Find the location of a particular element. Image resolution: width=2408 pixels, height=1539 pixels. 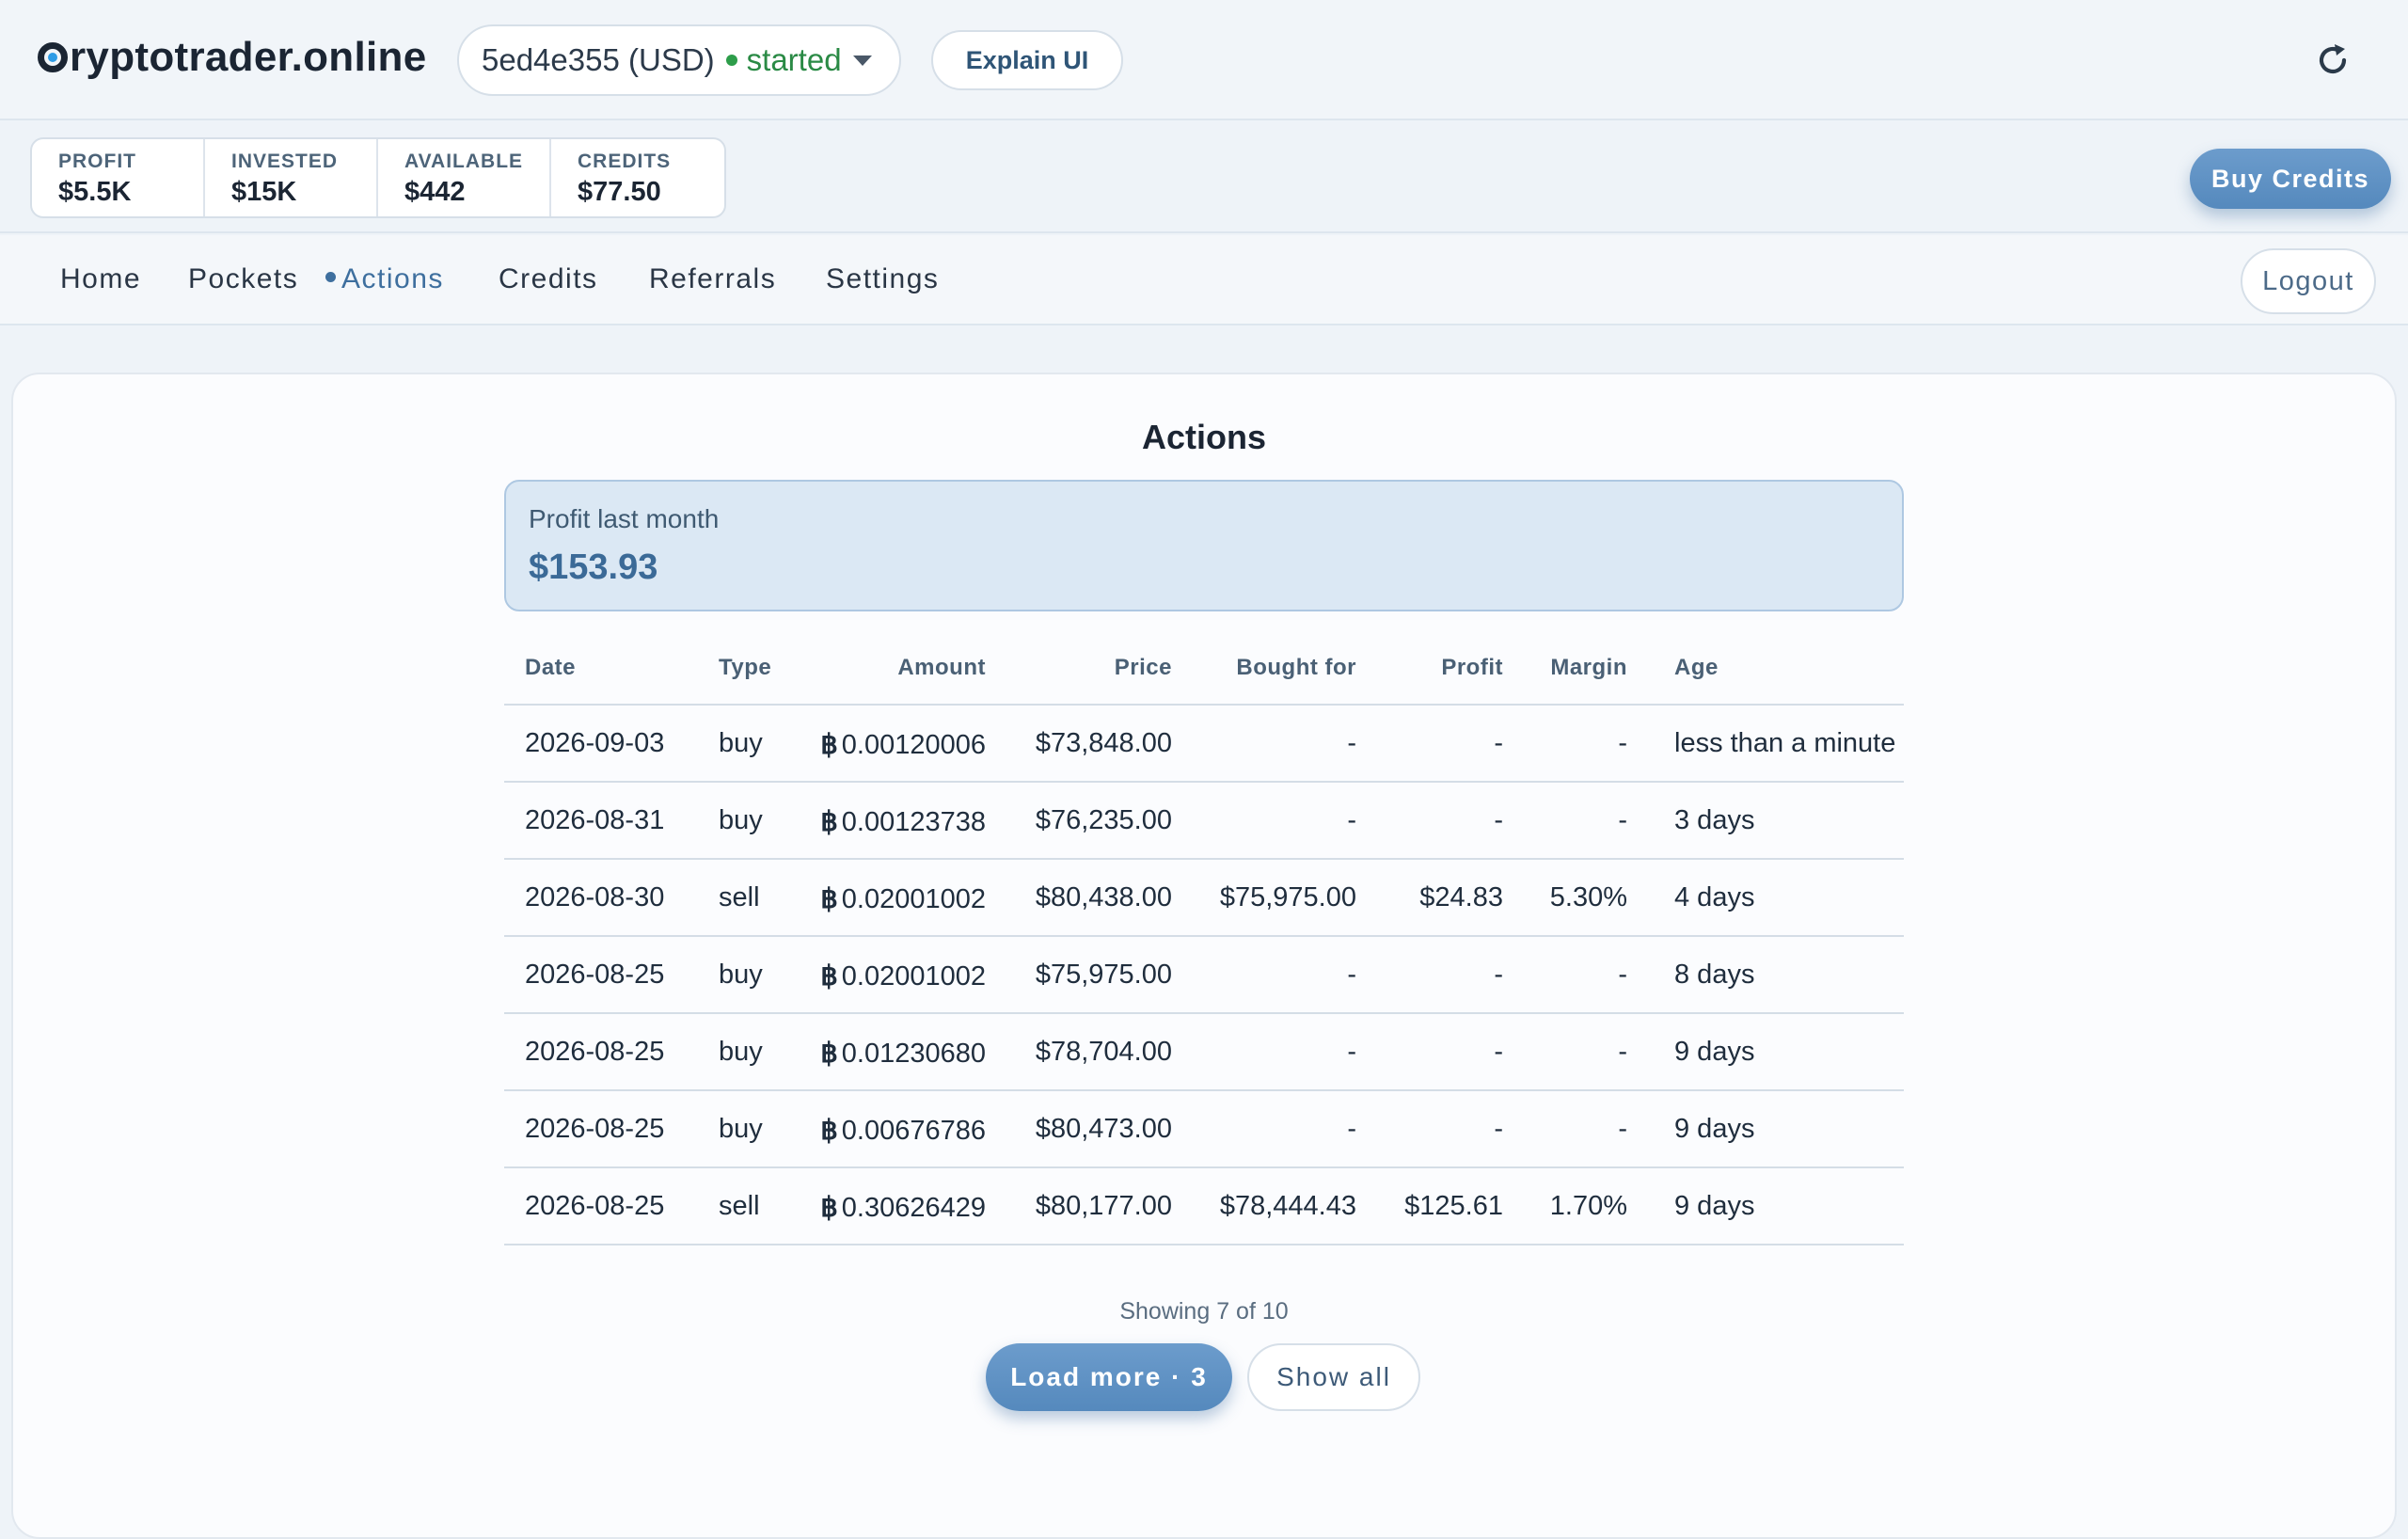

pocket-selector: 5ed4e355 (USD) started is located at coordinates (679, 60).